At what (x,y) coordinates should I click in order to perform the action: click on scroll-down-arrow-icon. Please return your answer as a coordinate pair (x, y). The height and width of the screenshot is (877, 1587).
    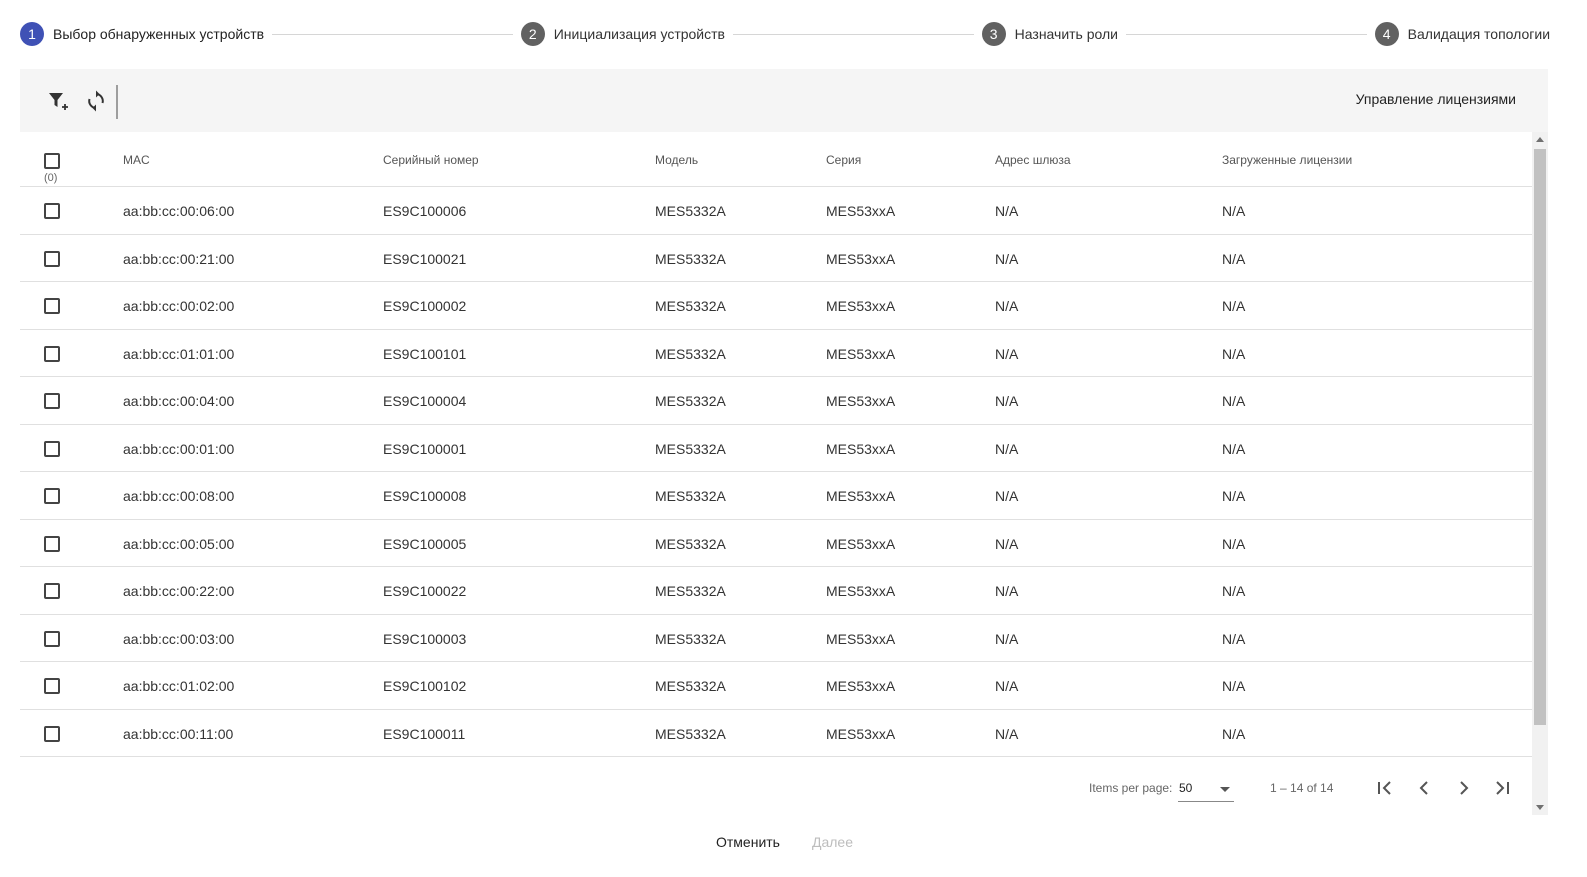
    Looking at the image, I should click on (1540, 807).